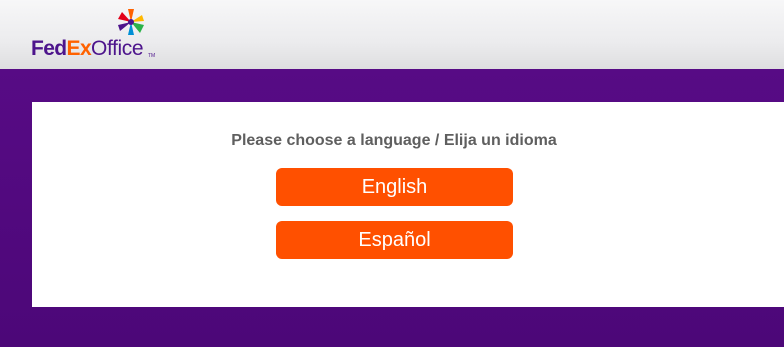 The width and height of the screenshot is (784, 347). I want to click on fedex-office-star-icon, so click(131, 22).